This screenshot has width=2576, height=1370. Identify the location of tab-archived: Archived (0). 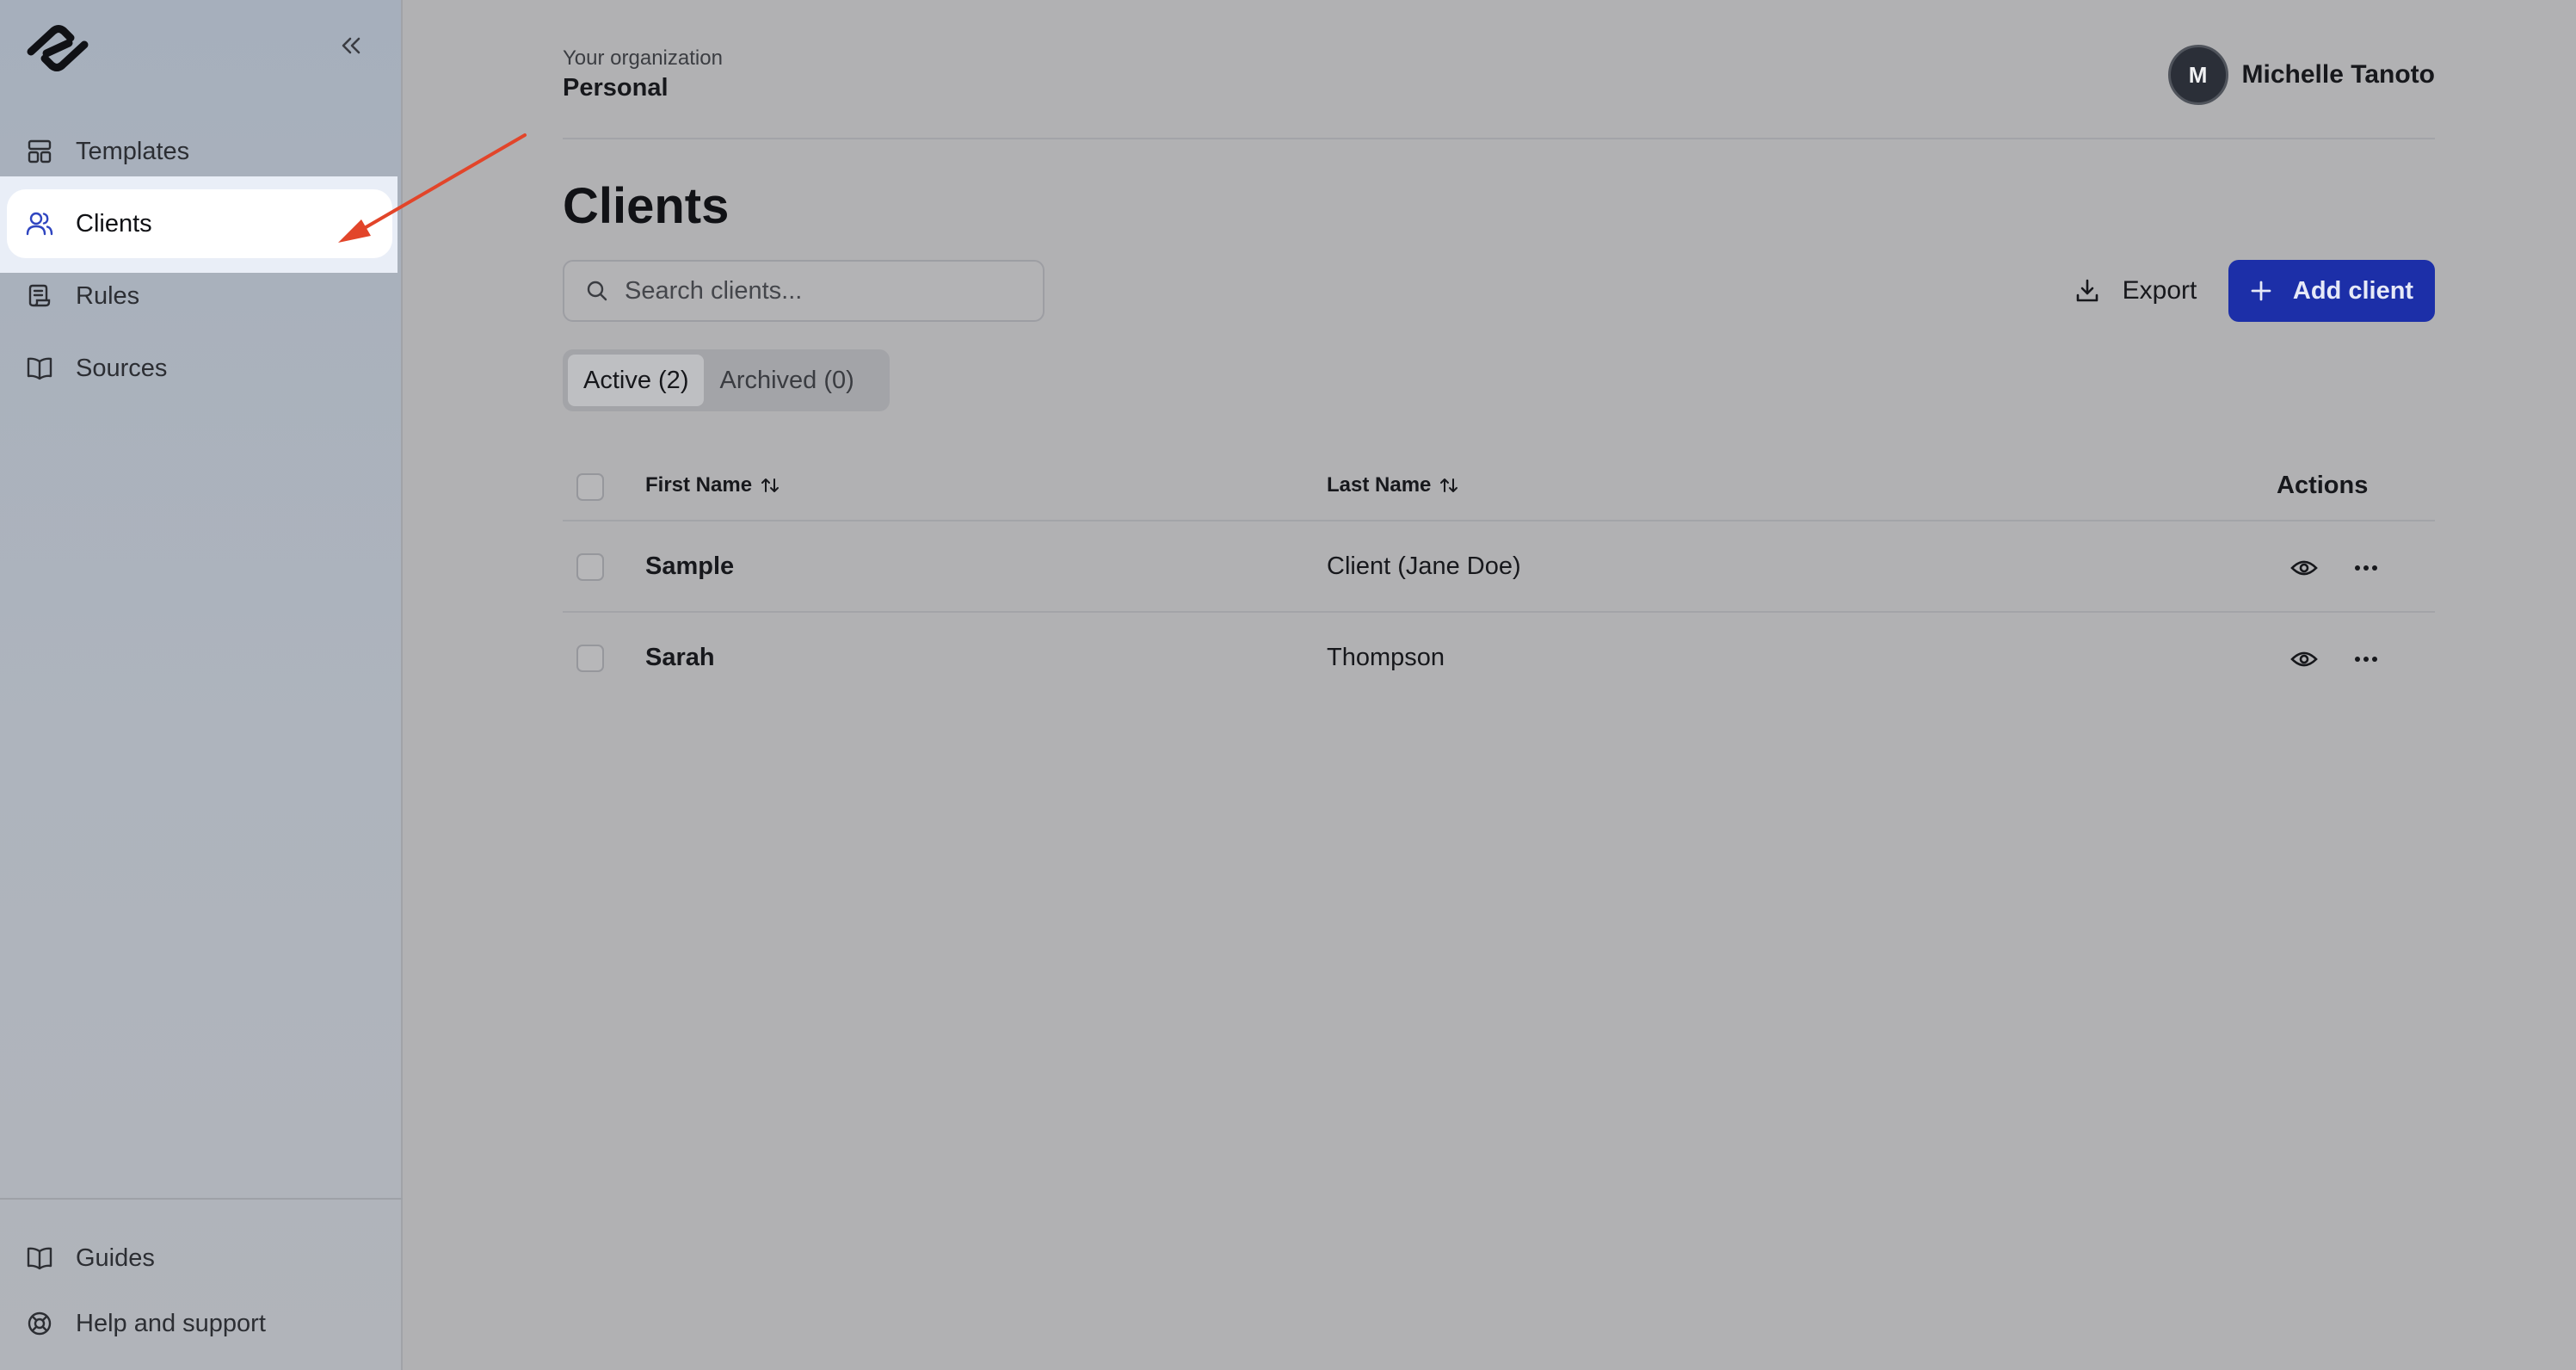
(786, 380).